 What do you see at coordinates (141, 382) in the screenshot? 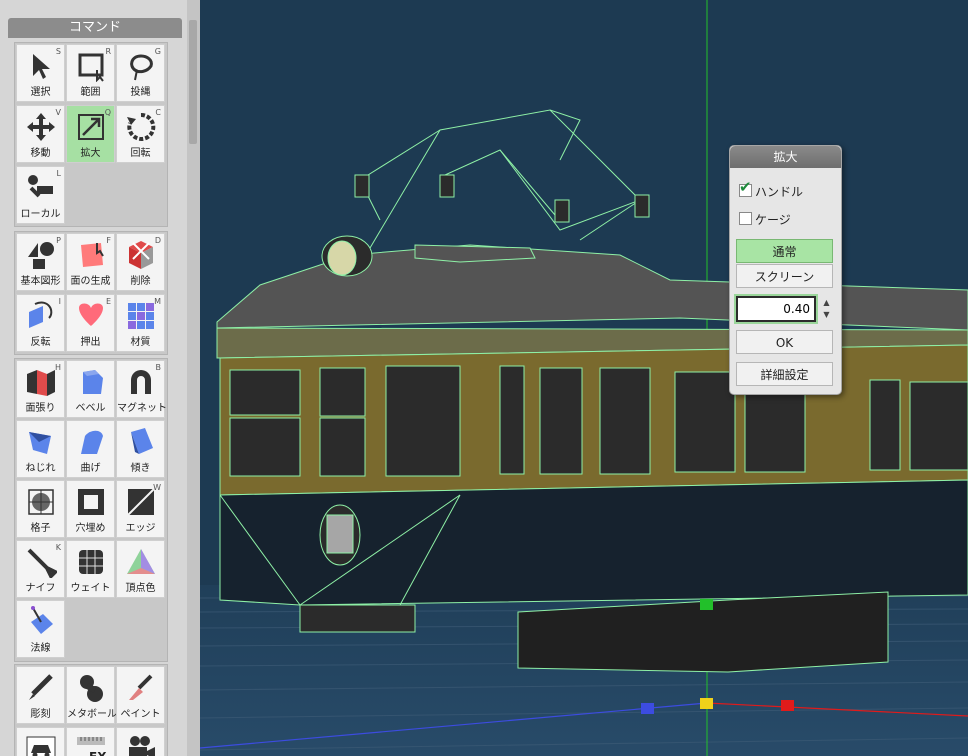
I see `magnet-icon` at bounding box center [141, 382].